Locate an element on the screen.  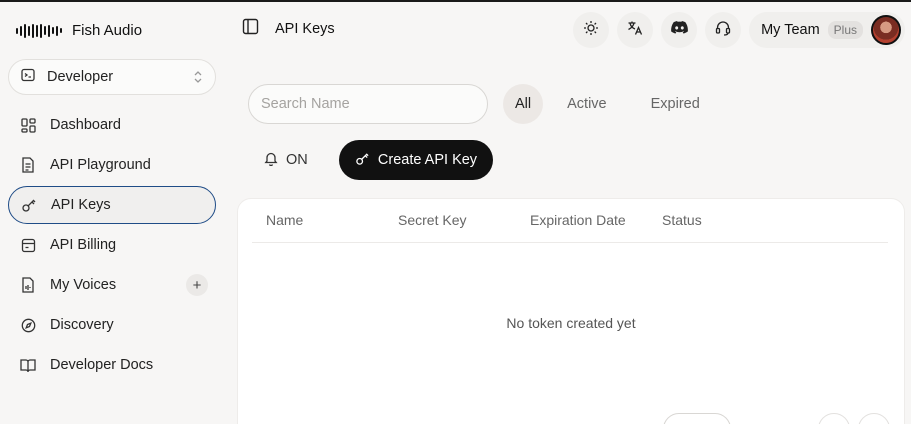
discord-icon is located at coordinates (679, 30).